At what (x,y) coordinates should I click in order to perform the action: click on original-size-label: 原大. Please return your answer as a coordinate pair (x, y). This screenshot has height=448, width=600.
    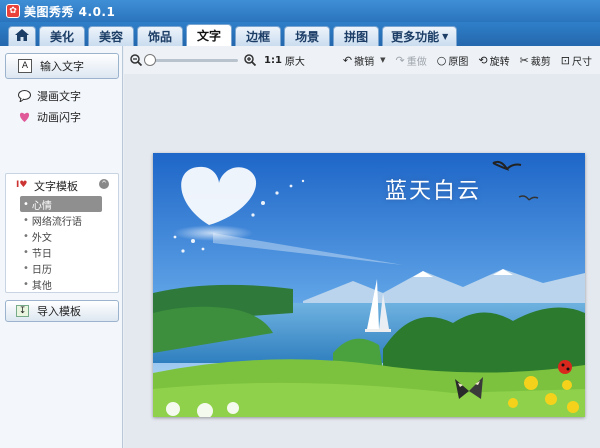
    Looking at the image, I should click on (294, 62).